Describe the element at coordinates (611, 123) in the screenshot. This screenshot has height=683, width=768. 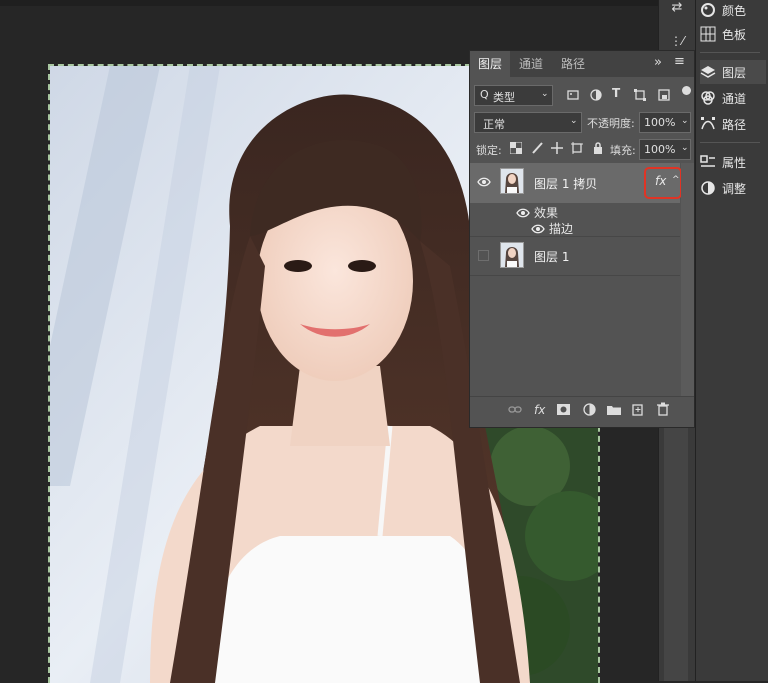
I see `opacity-label: 不透明度:` at that location.